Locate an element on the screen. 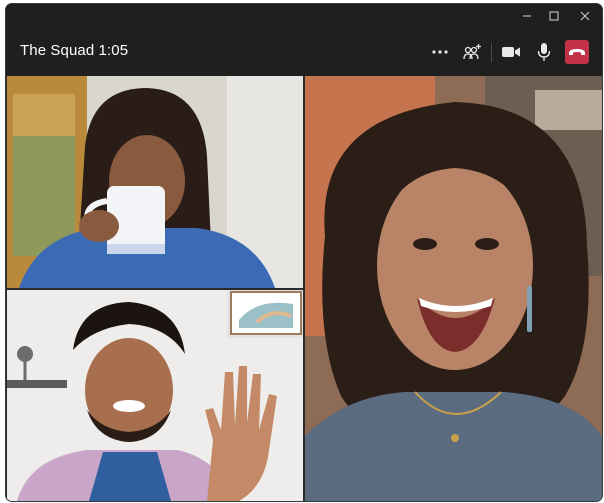  minimize-icon is located at coordinates (527, 16).